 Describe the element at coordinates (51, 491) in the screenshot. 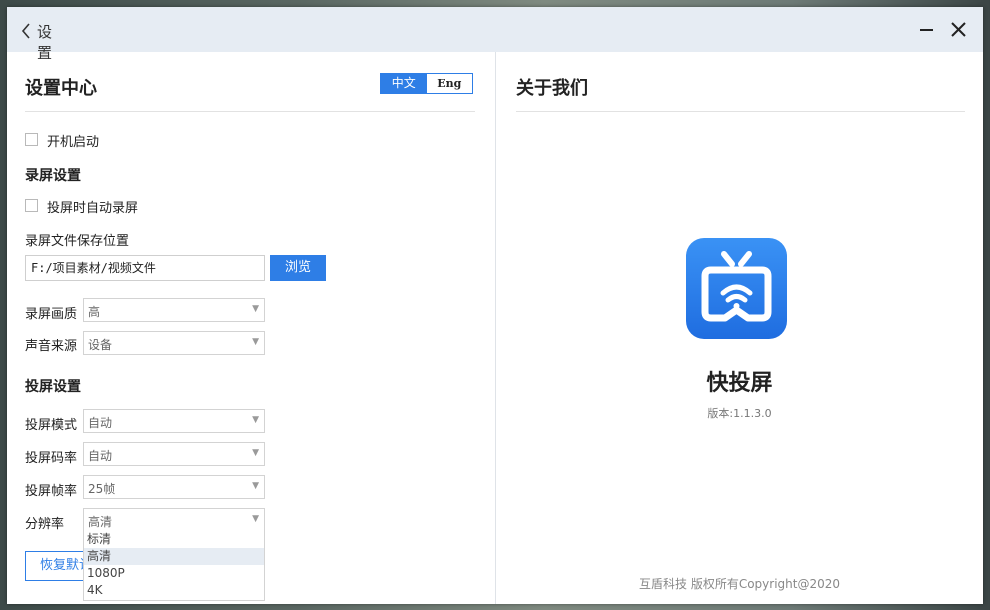

I see `cast-framerate-label: 投屏帧率` at that location.